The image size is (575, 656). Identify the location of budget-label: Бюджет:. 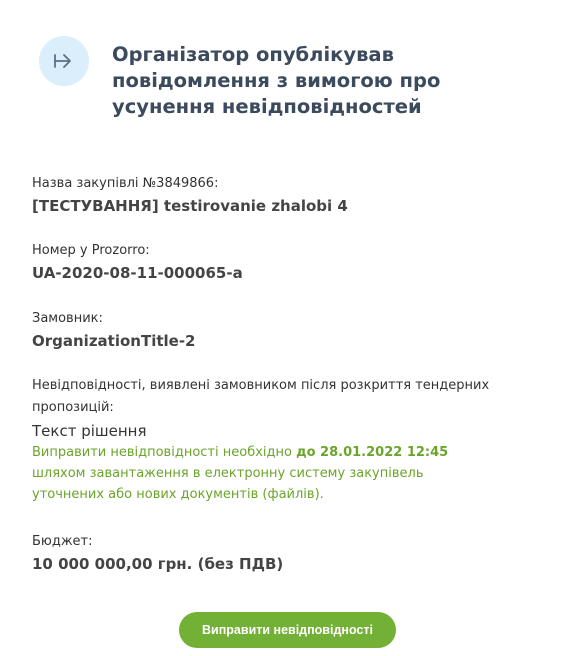
(62, 541).